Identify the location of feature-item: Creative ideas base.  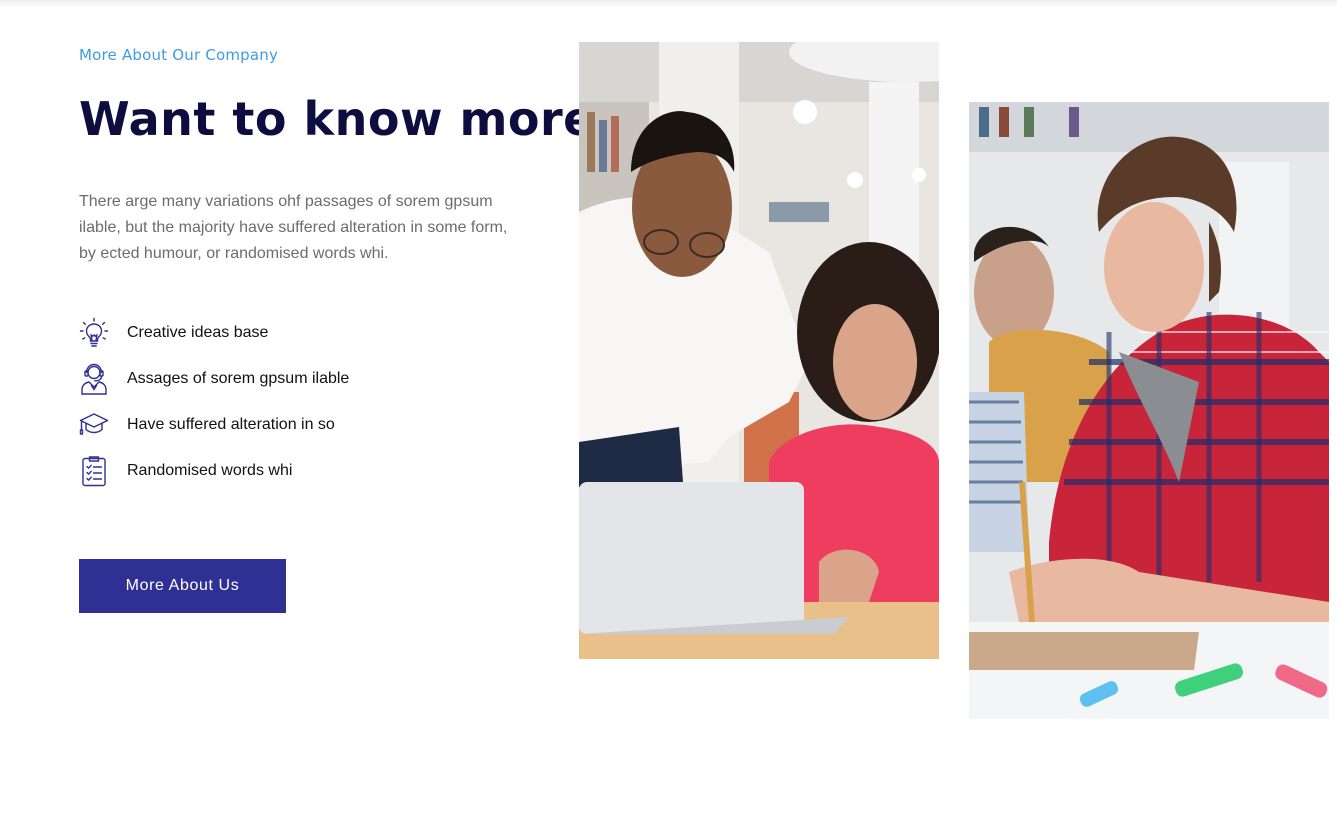
(214, 333).